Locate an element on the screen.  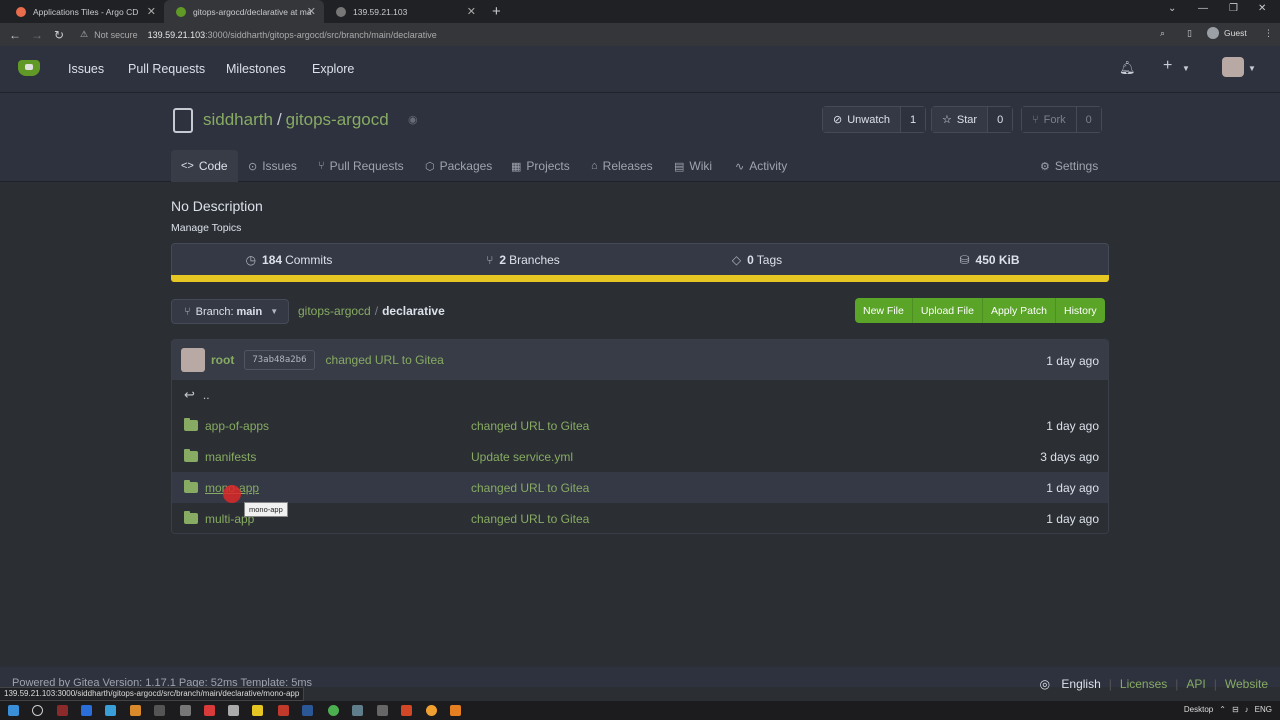
forward-arrow-icon: → is located at coordinates (37, 35).